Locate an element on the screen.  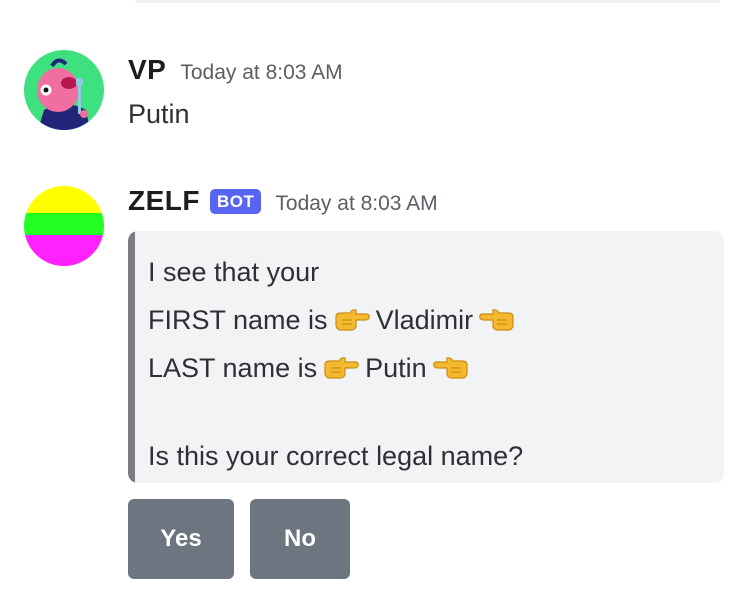
message-content: Putin is located at coordinates (159, 114).